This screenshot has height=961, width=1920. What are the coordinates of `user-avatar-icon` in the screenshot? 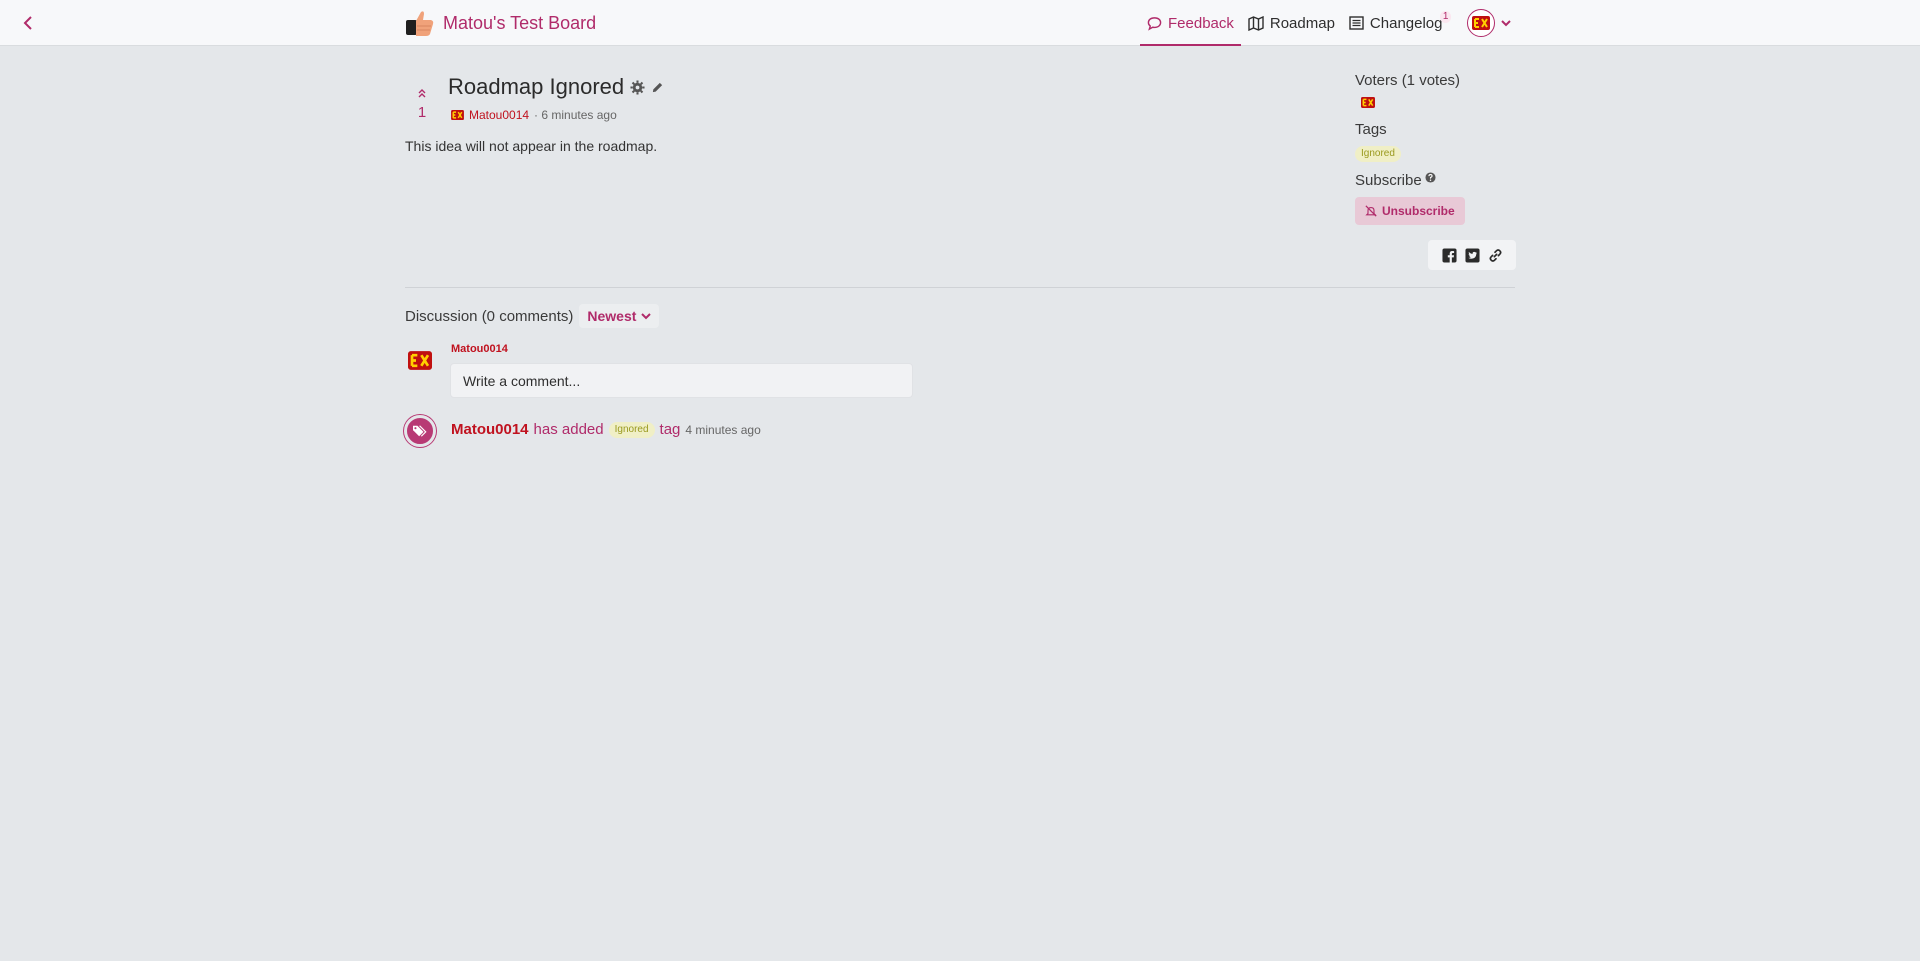 It's located at (1481, 23).